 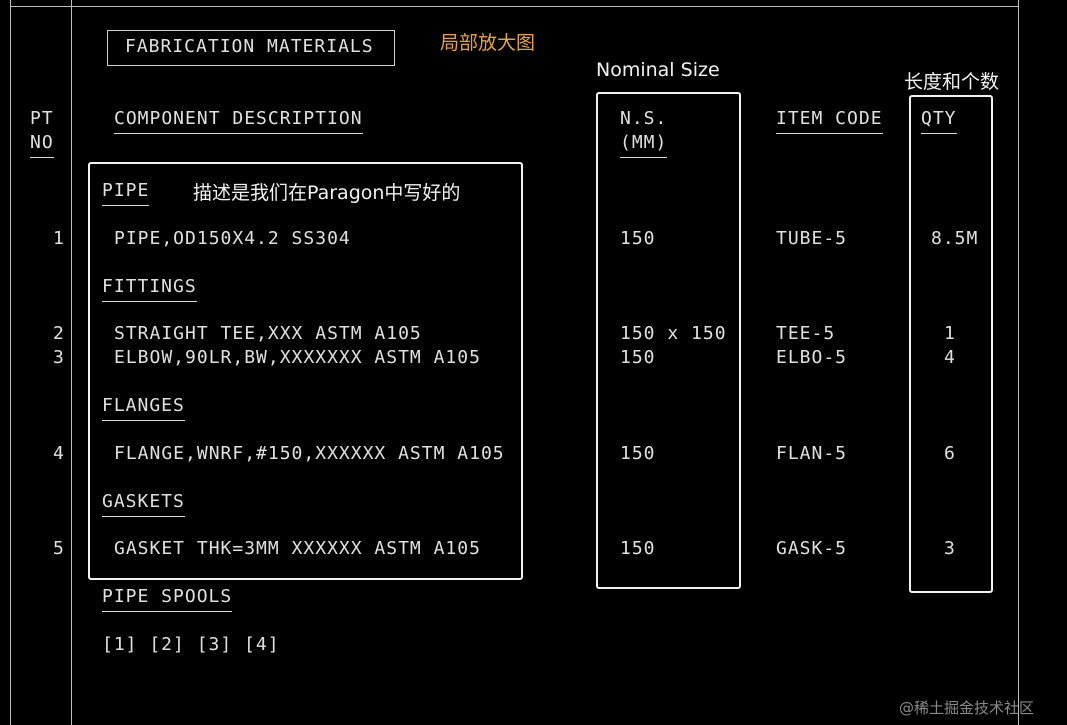 What do you see at coordinates (10, 362) in the screenshot?
I see `frame-left-line` at bounding box center [10, 362].